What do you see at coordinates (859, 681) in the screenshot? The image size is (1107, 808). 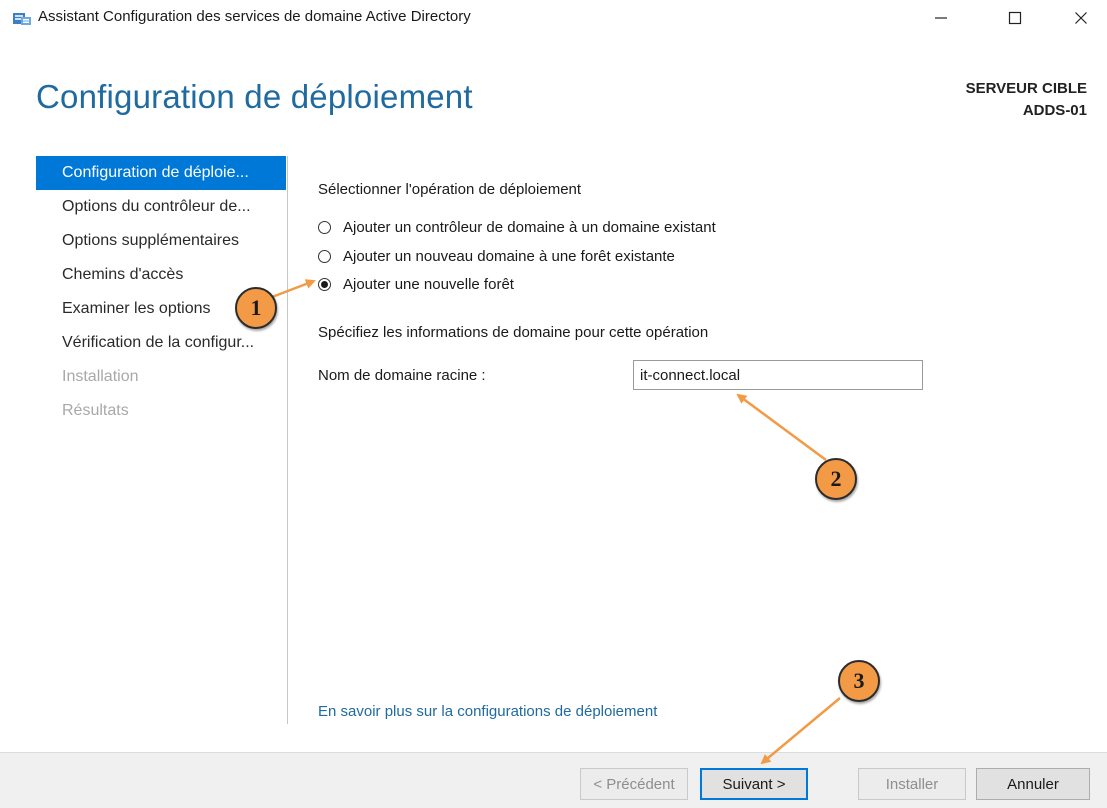 I see `callout-3: 3` at bounding box center [859, 681].